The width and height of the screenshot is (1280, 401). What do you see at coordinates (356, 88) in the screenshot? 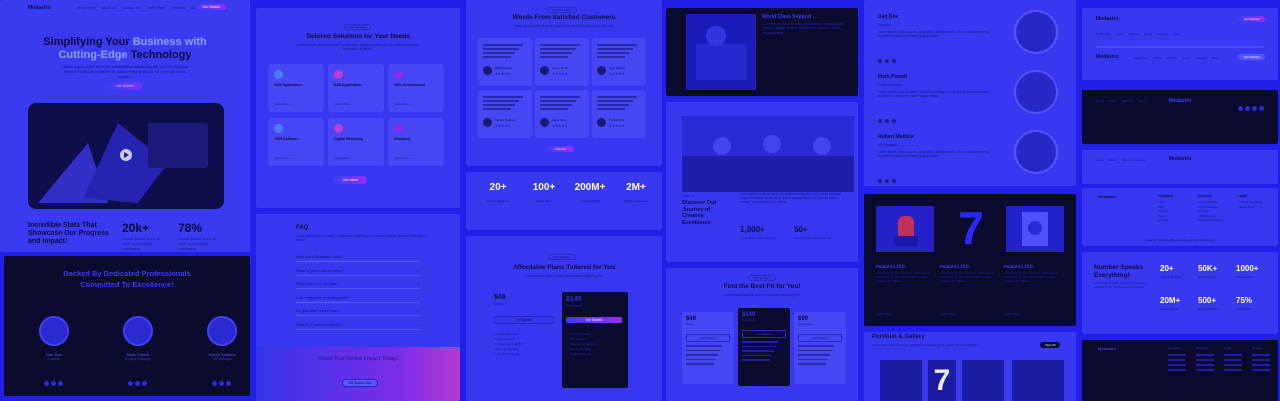
I see `service-card: B2B Application Learn More →` at bounding box center [356, 88].